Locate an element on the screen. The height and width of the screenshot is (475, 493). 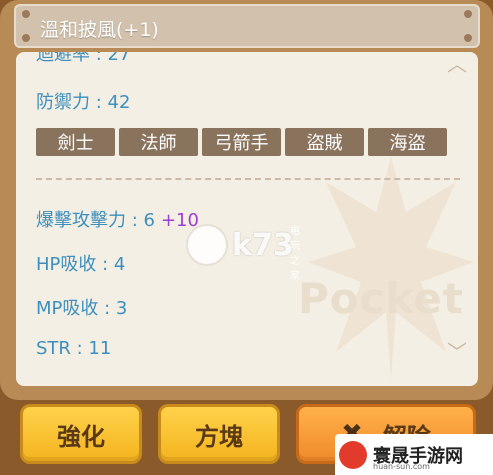
job-tag-thief: 盜賊 is located at coordinates (324, 142).